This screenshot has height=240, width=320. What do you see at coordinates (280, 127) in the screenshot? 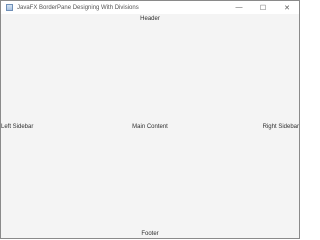
I see `right-sidebar-label: Right Sidebar` at bounding box center [280, 127].